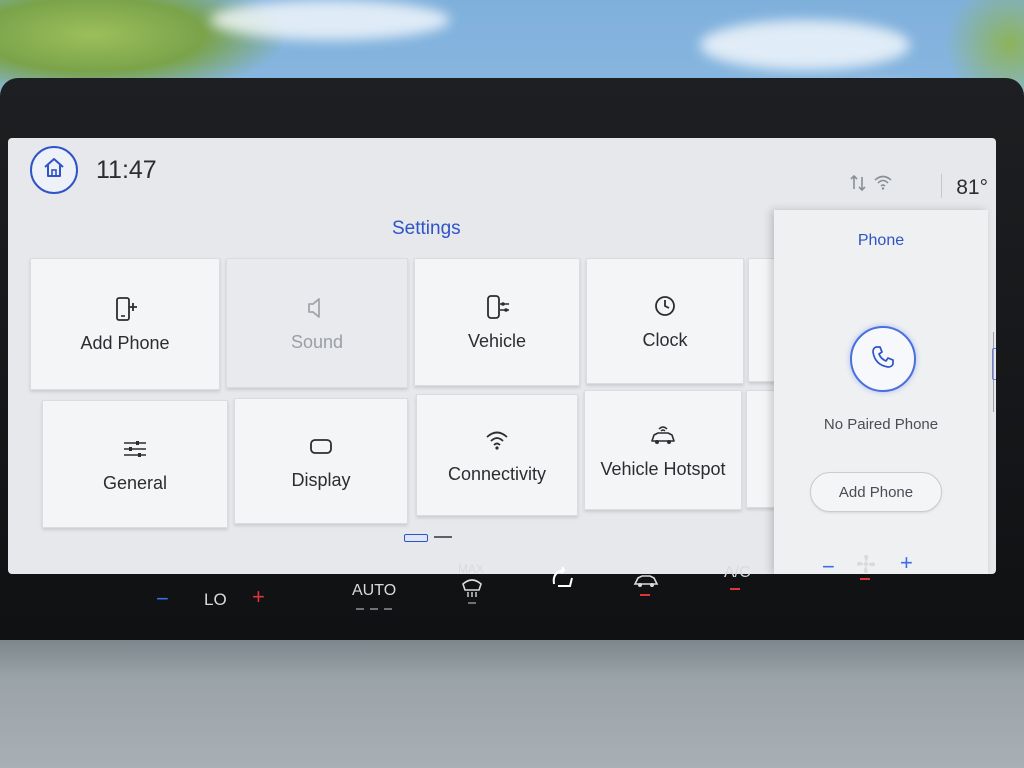 The width and height of the screenshot is (1024, 768). What do you see at coordinates (906, 563) in the screenshot?
I see `fan-speed-up-button: +` at bounding box center [906, 563].